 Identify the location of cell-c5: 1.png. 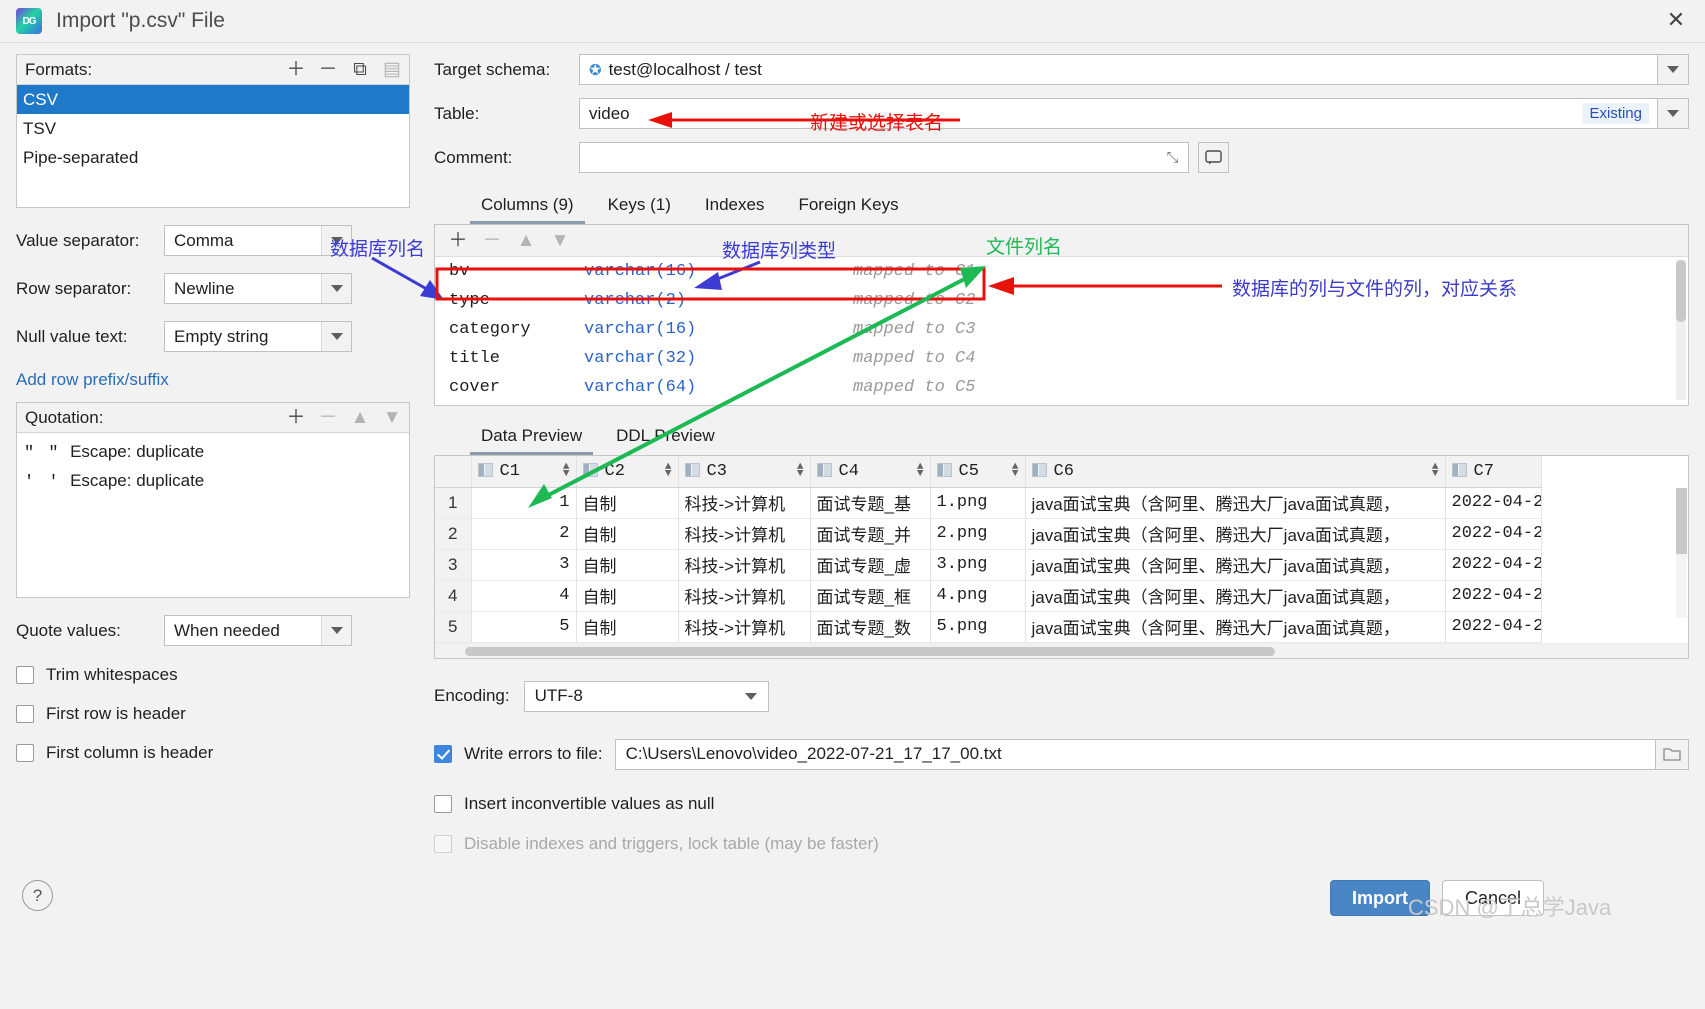
(978, 503).